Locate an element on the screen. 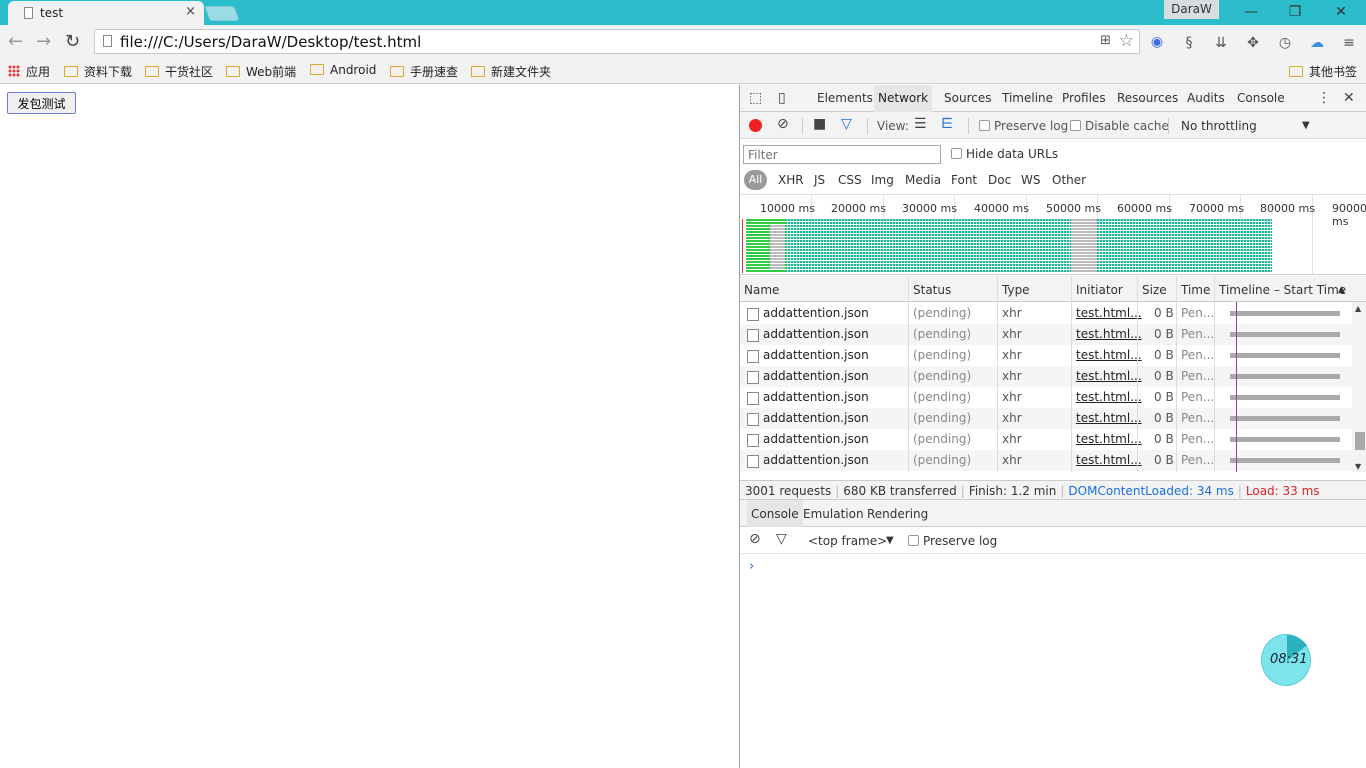  tab-close-button: × is located at coordinates (190, 11).